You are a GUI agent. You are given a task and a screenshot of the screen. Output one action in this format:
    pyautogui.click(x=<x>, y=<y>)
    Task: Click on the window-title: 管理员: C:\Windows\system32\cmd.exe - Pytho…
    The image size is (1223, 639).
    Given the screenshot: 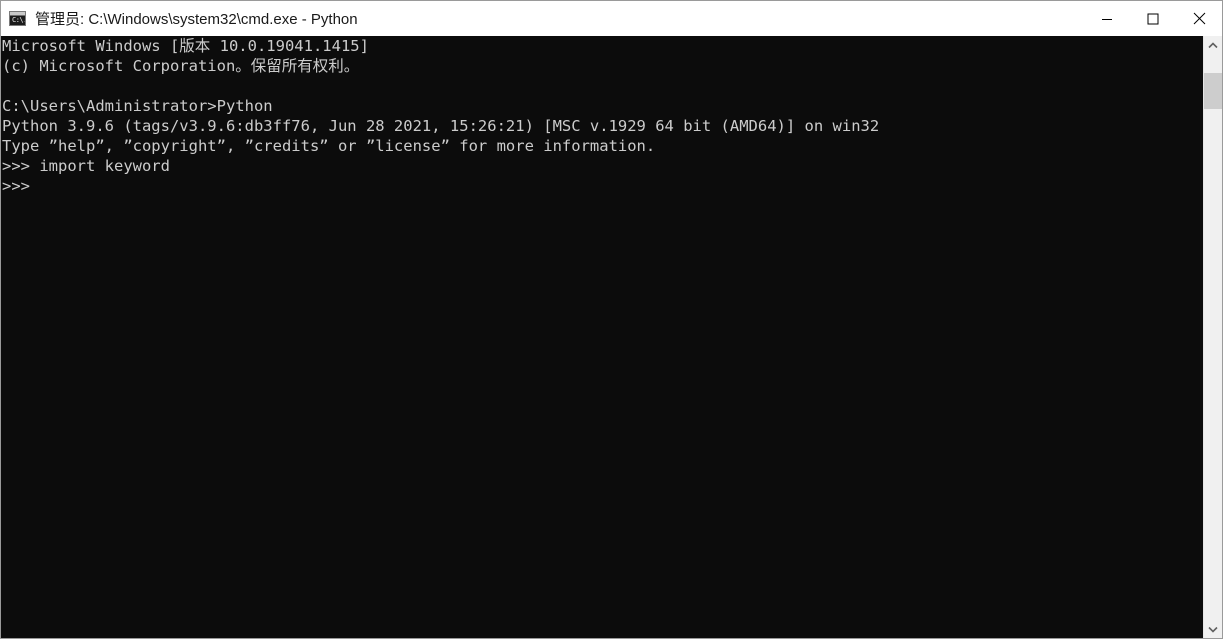 What is the action you would take?
    pyautogui.click(x=196, y=19)
    